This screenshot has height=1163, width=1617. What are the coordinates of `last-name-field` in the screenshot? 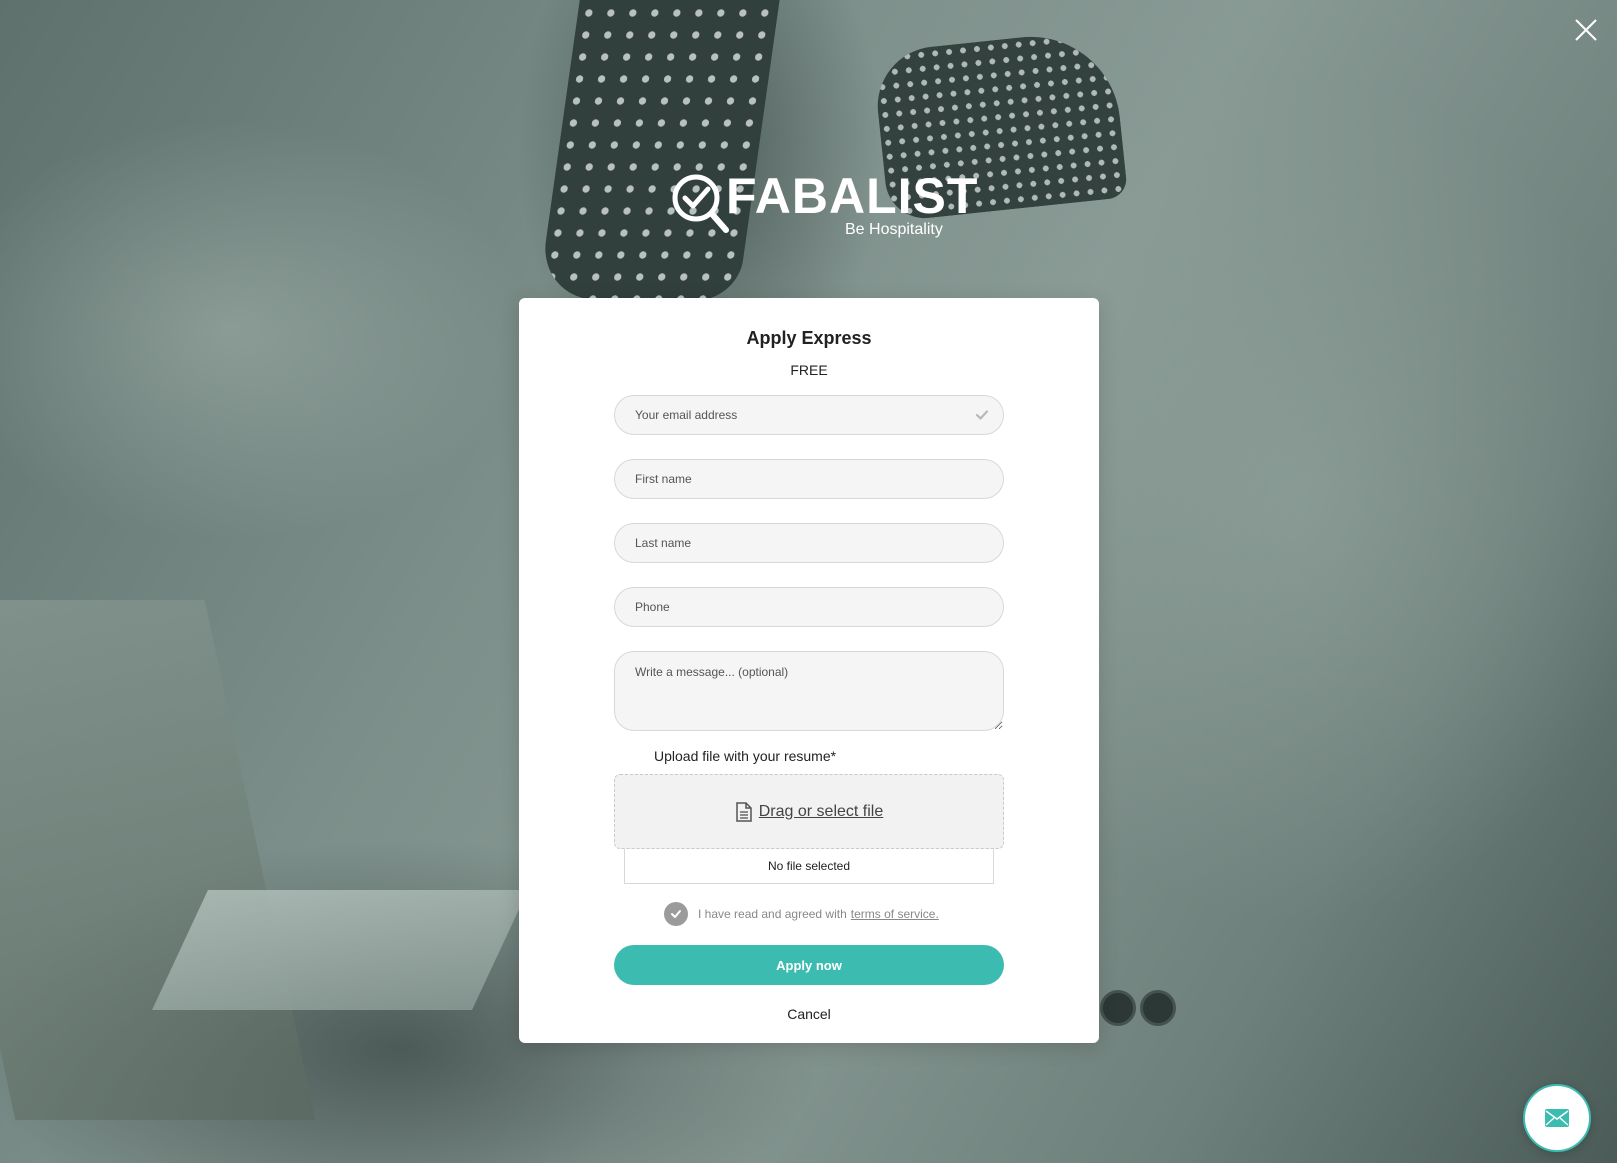 It's located at (809, 543).